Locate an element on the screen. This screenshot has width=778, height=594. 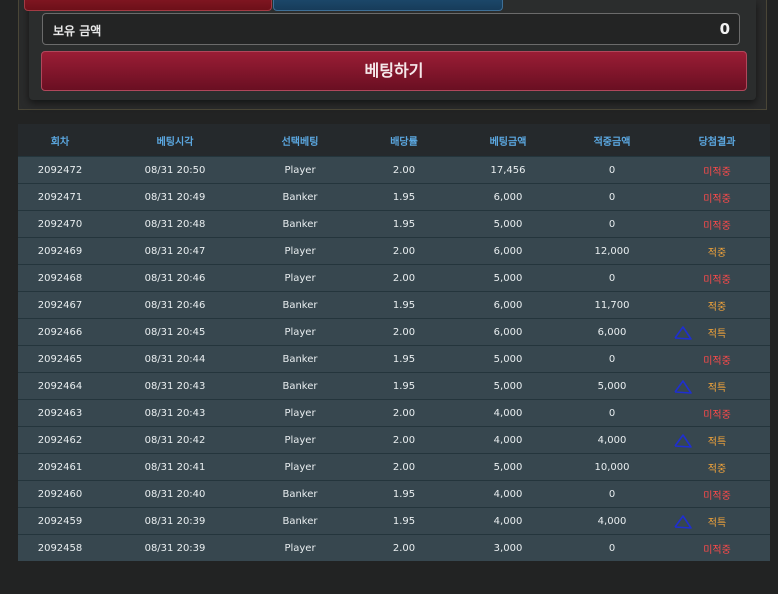
round-cell: 2092463 is located at coordinates (60, 413).